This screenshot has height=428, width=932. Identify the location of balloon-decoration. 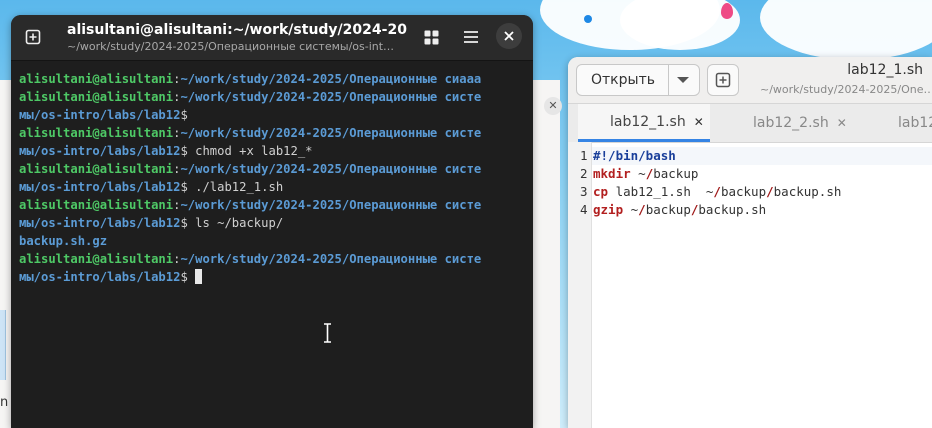
(727, 11).